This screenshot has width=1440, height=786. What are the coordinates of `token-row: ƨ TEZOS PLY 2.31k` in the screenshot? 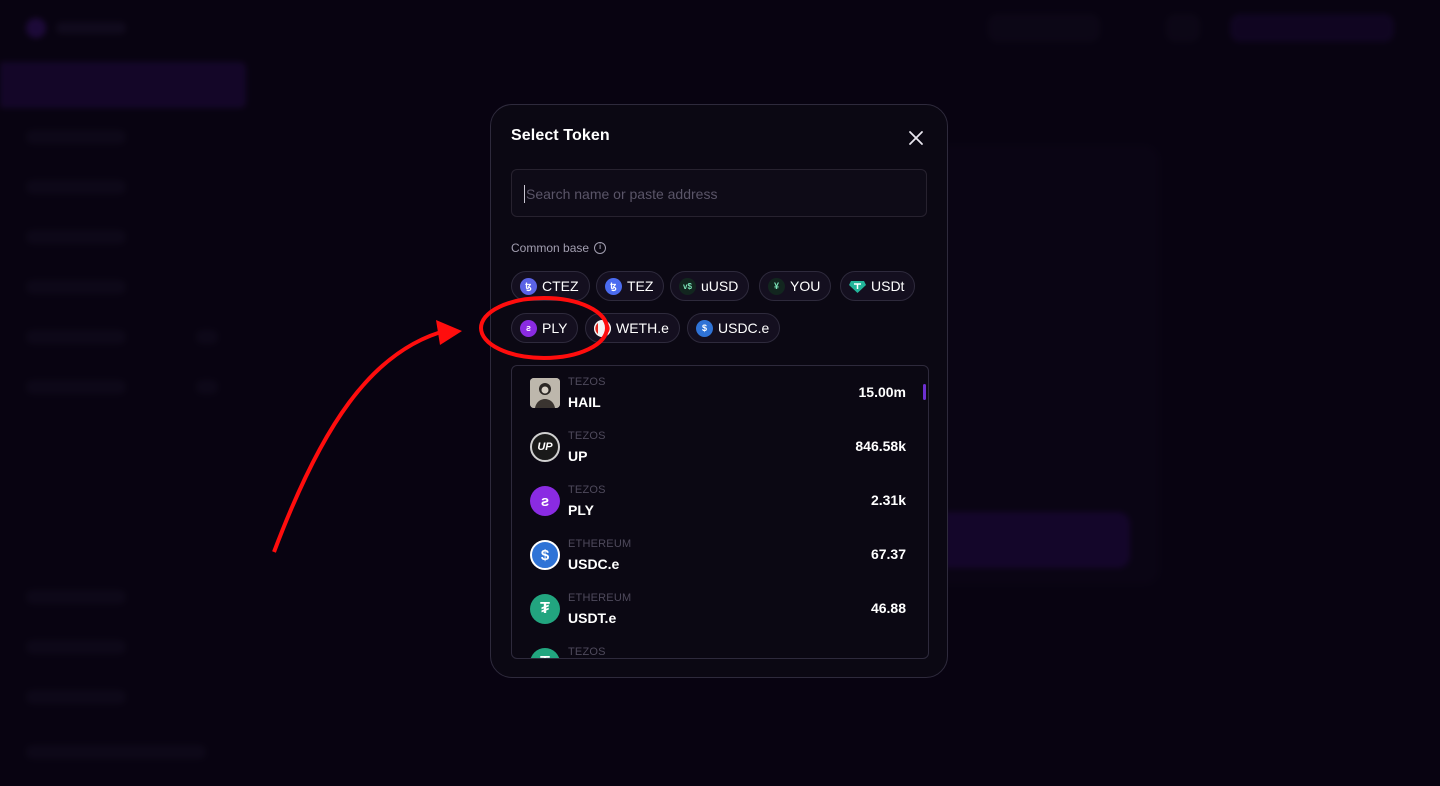 It's located at (712, 501).